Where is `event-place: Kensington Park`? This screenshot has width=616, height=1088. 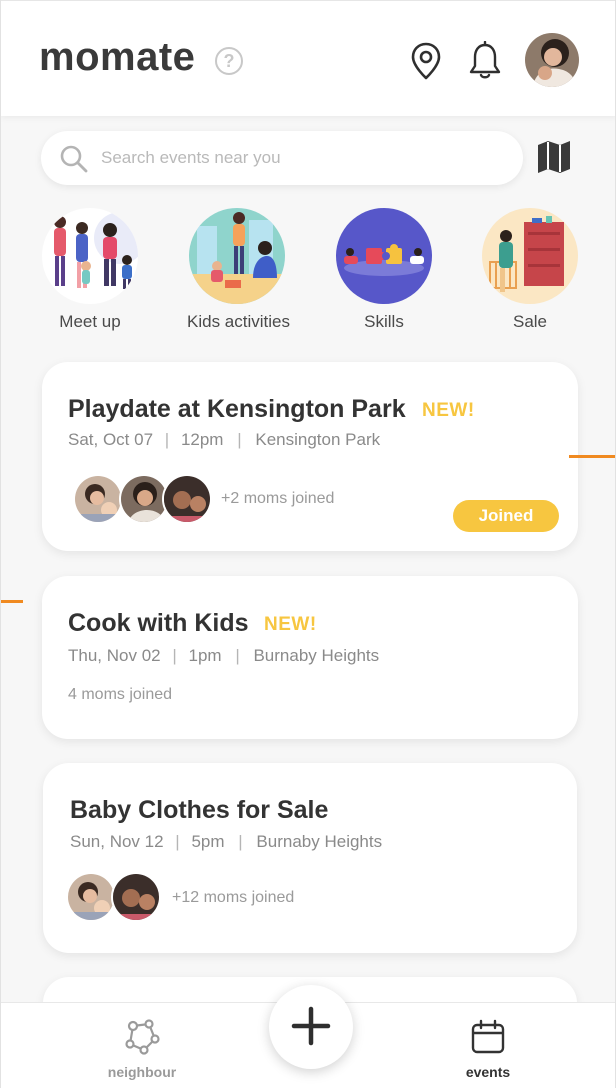 event-place: Kensington Park is located at coordinates (318, 439).